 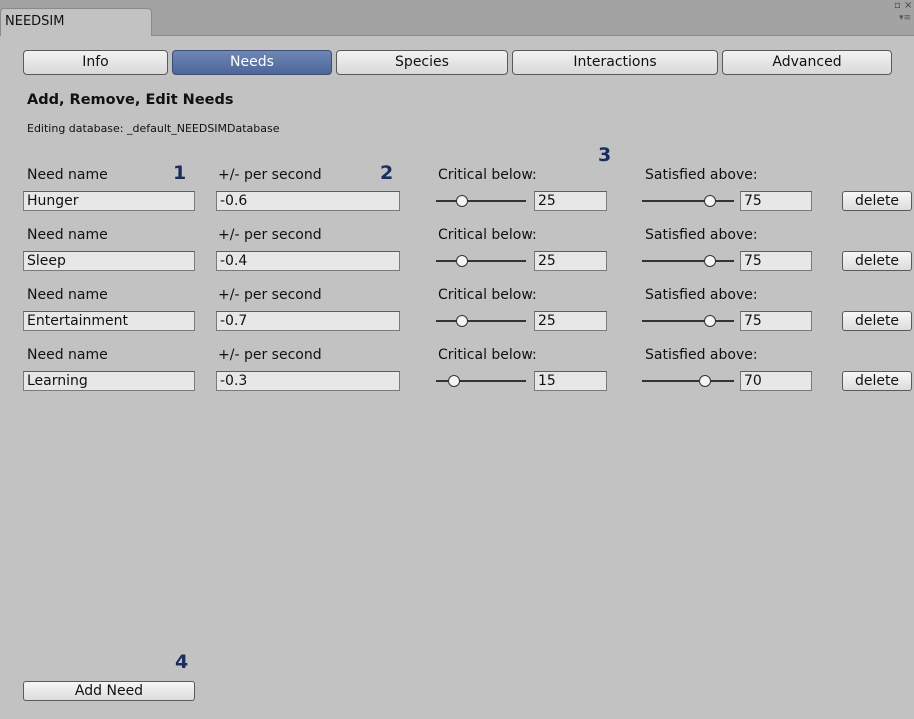 What do you see at coordinates (905, 18) in the screenshot?
I see `panel-menu-icon: ▾≡` at bounding box center [905, 18].